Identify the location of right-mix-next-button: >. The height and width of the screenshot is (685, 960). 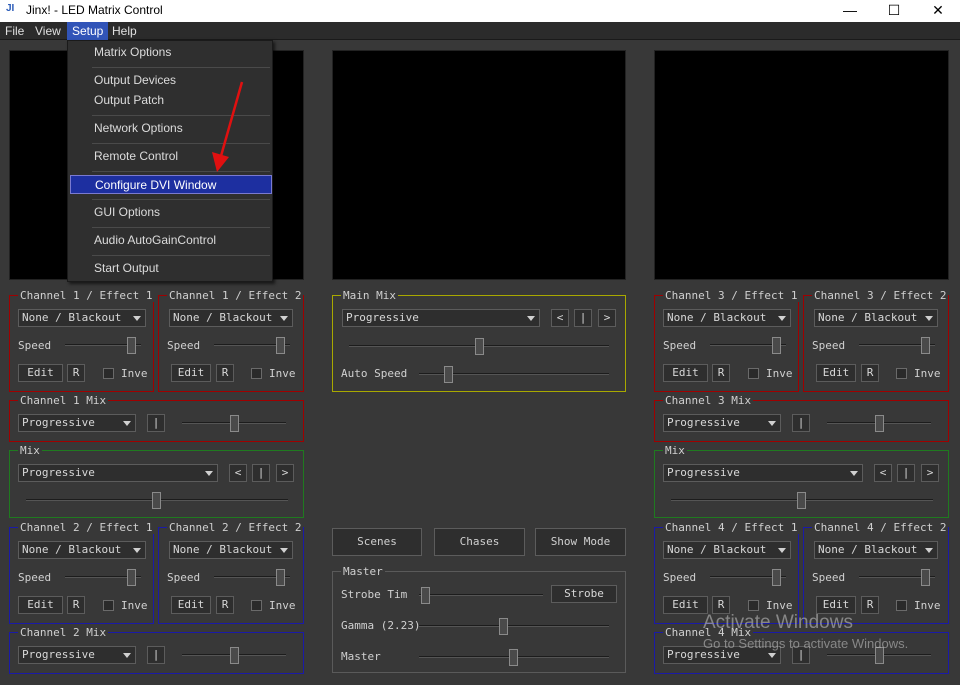
(930, 473).